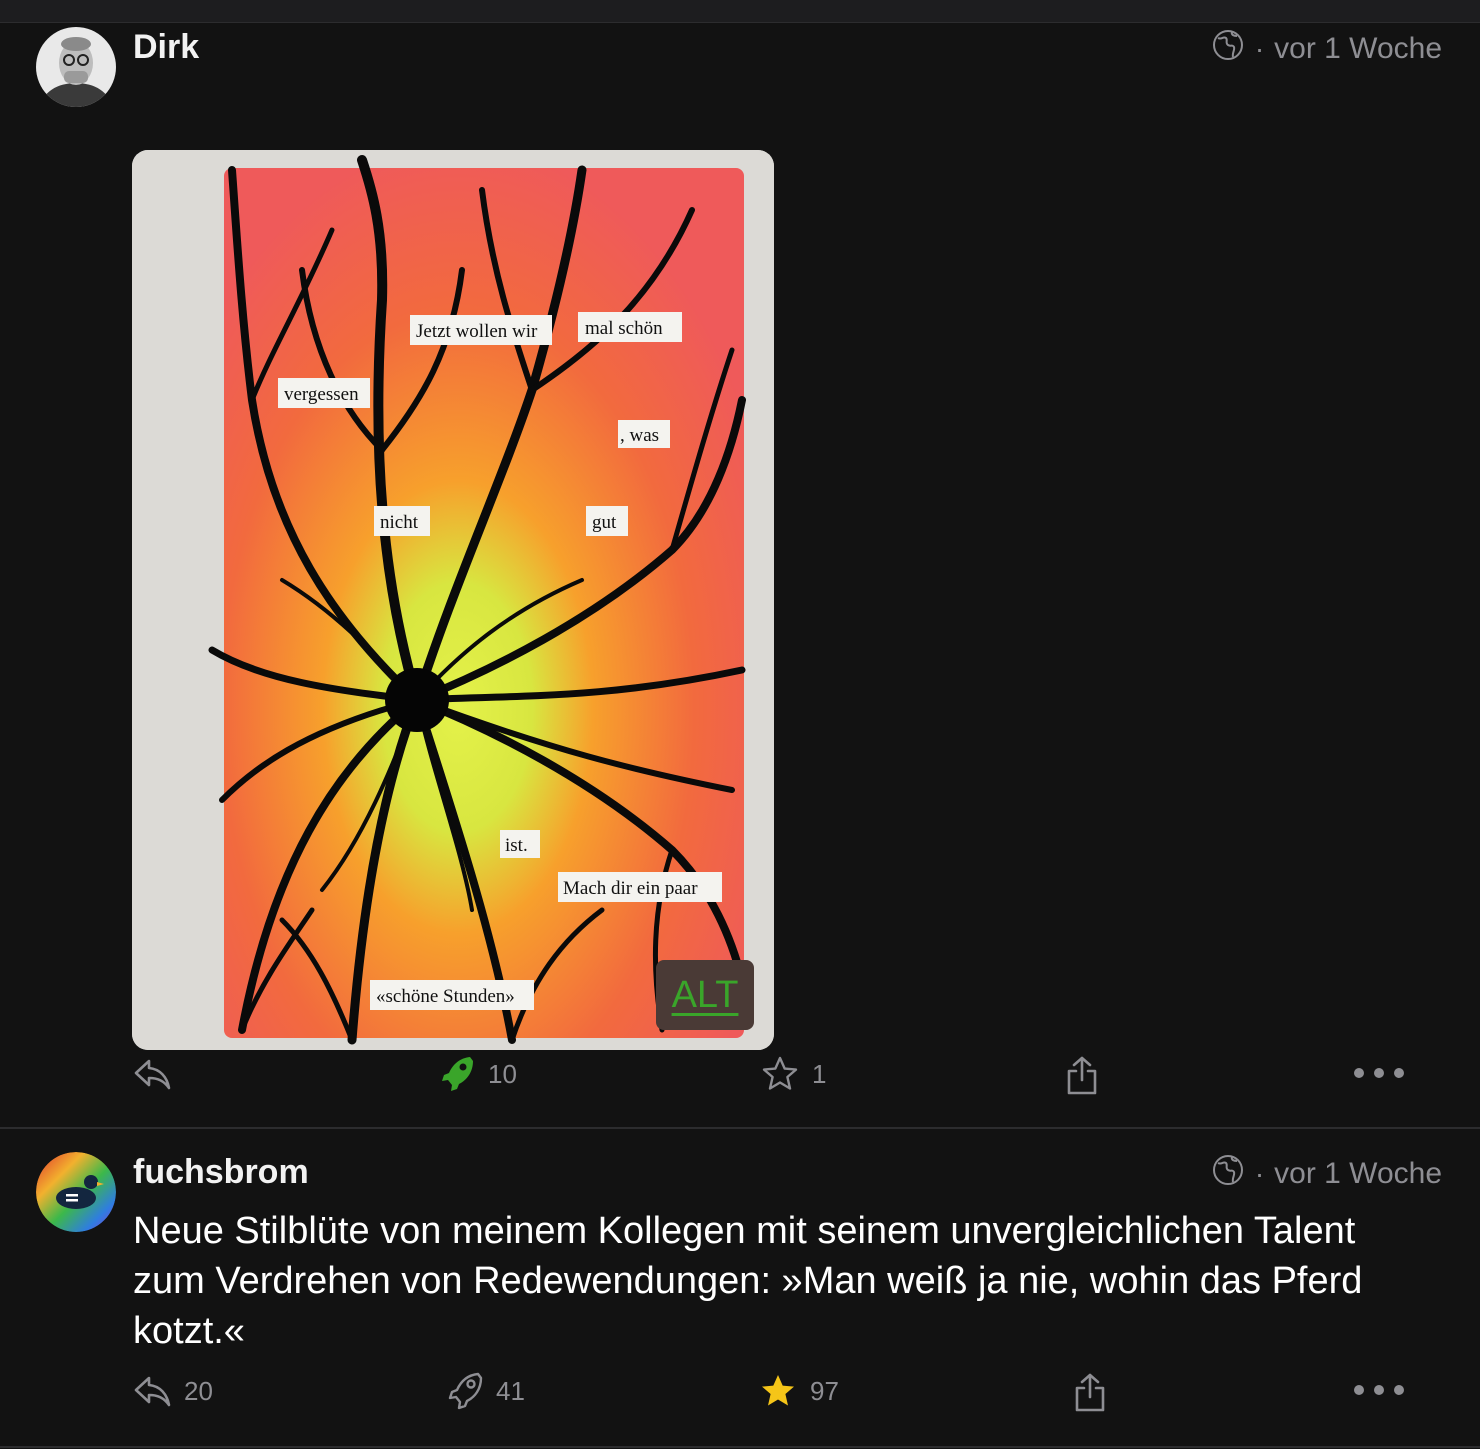  I want to click on username: Dirk, so click(166, 47).